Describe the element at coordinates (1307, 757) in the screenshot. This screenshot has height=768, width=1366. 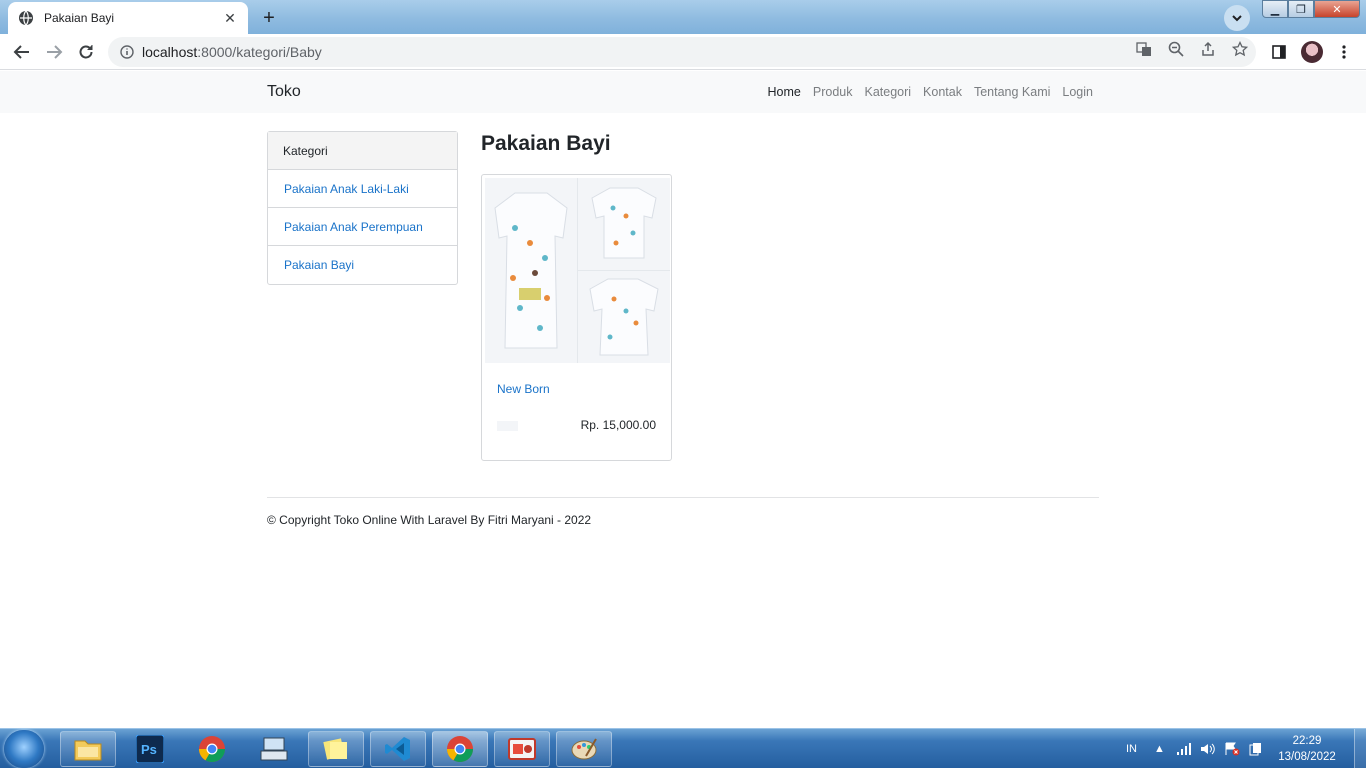
I see `clock-date: 13/08/2022` at that location.